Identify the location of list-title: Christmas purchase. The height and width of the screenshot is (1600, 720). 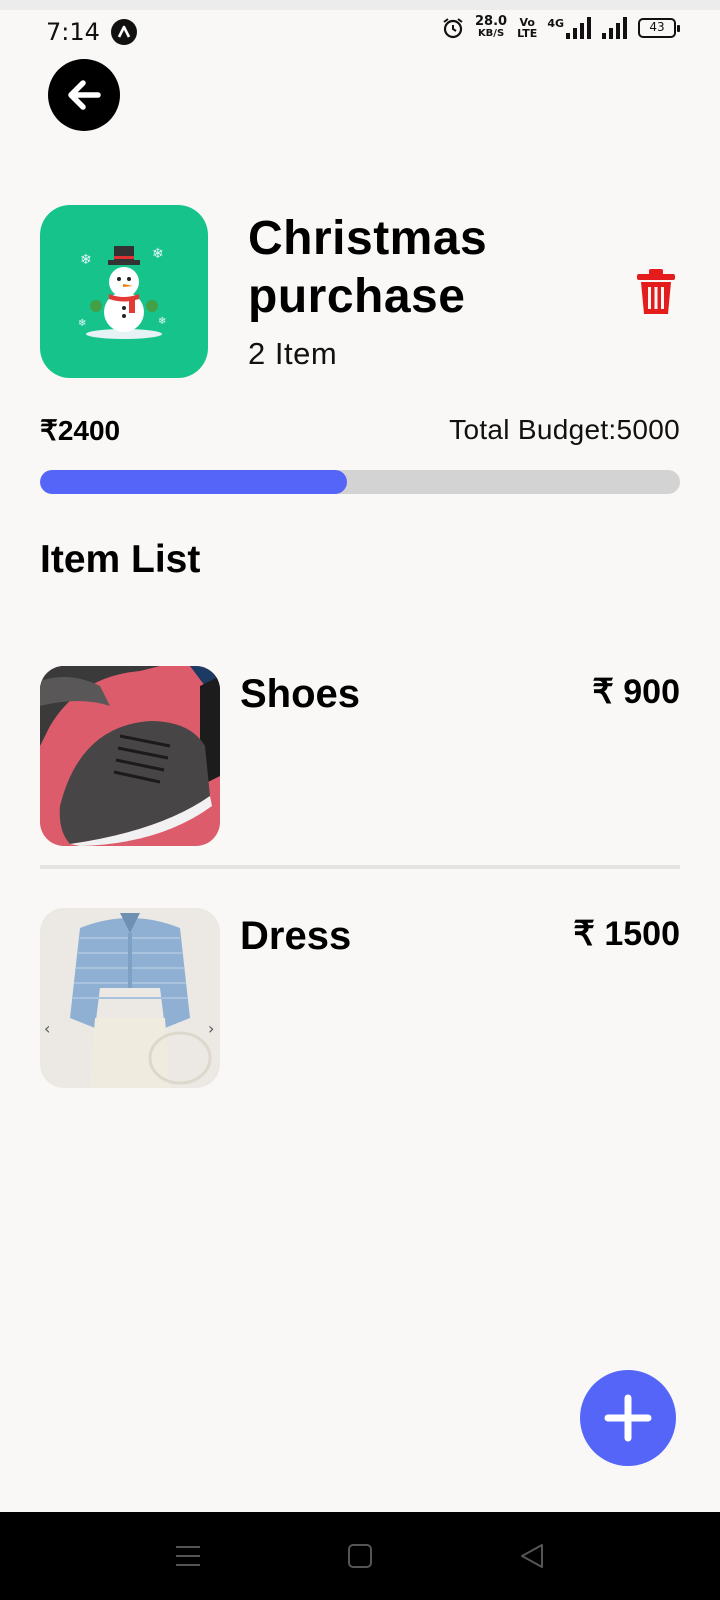
(368, 267).